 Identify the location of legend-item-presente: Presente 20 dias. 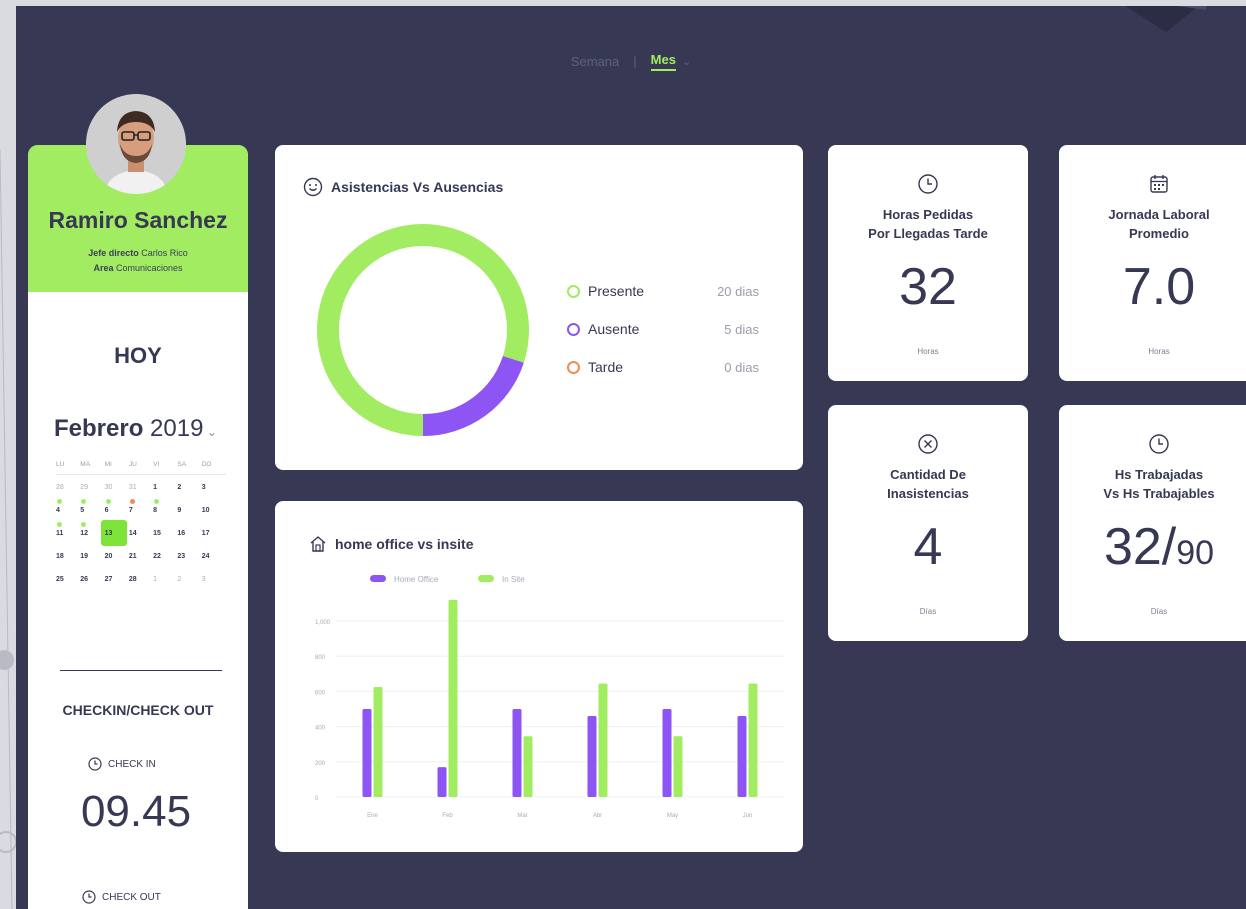
(663, 291).